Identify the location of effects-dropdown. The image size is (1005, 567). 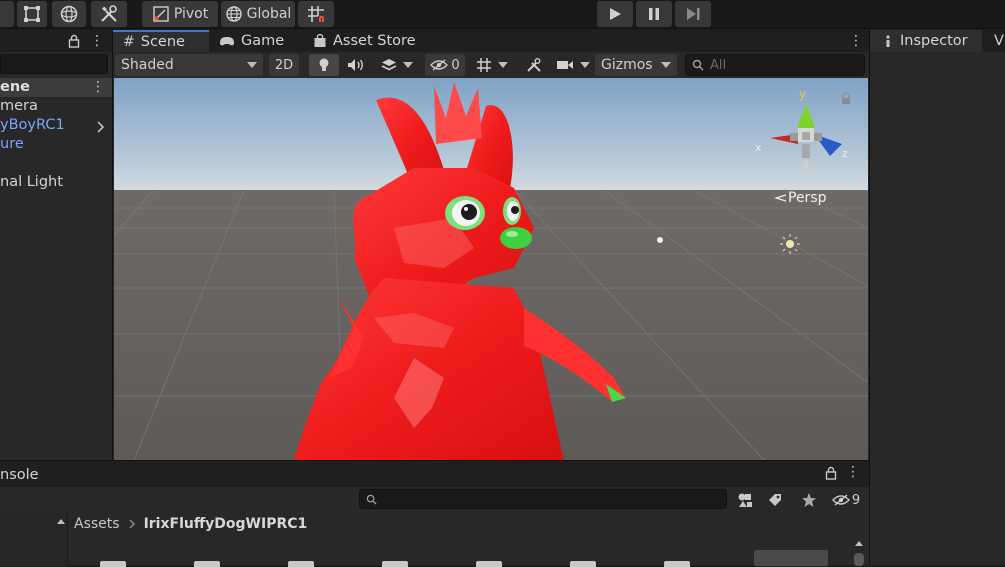
(397, 65).